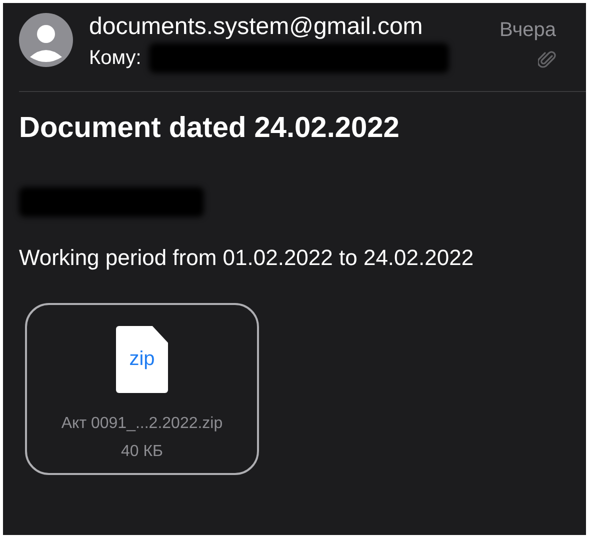 The image size is (591, 541). I want to click on attachment-name: Акт 0091_...2.2022.zip, so click(142, 424).